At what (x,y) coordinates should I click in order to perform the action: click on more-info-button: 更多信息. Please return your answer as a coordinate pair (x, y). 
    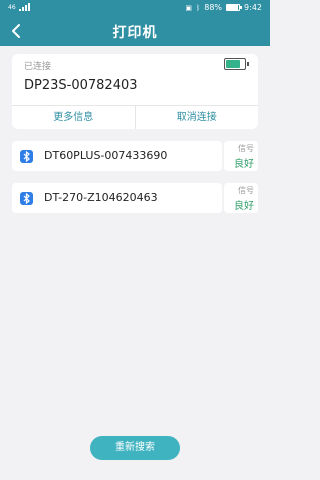
    Looking at the image, I should click on (74, 117).